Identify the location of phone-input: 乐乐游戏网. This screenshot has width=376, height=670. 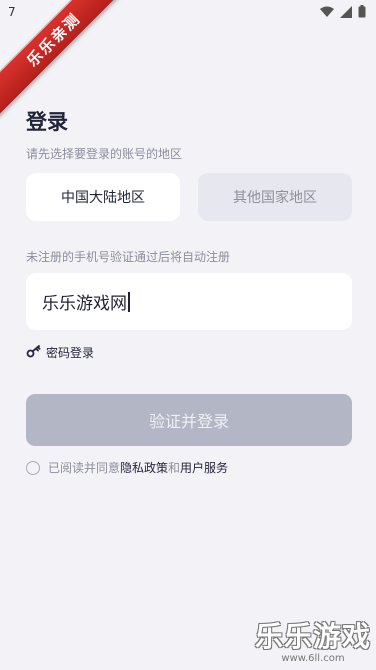
(189, 301).